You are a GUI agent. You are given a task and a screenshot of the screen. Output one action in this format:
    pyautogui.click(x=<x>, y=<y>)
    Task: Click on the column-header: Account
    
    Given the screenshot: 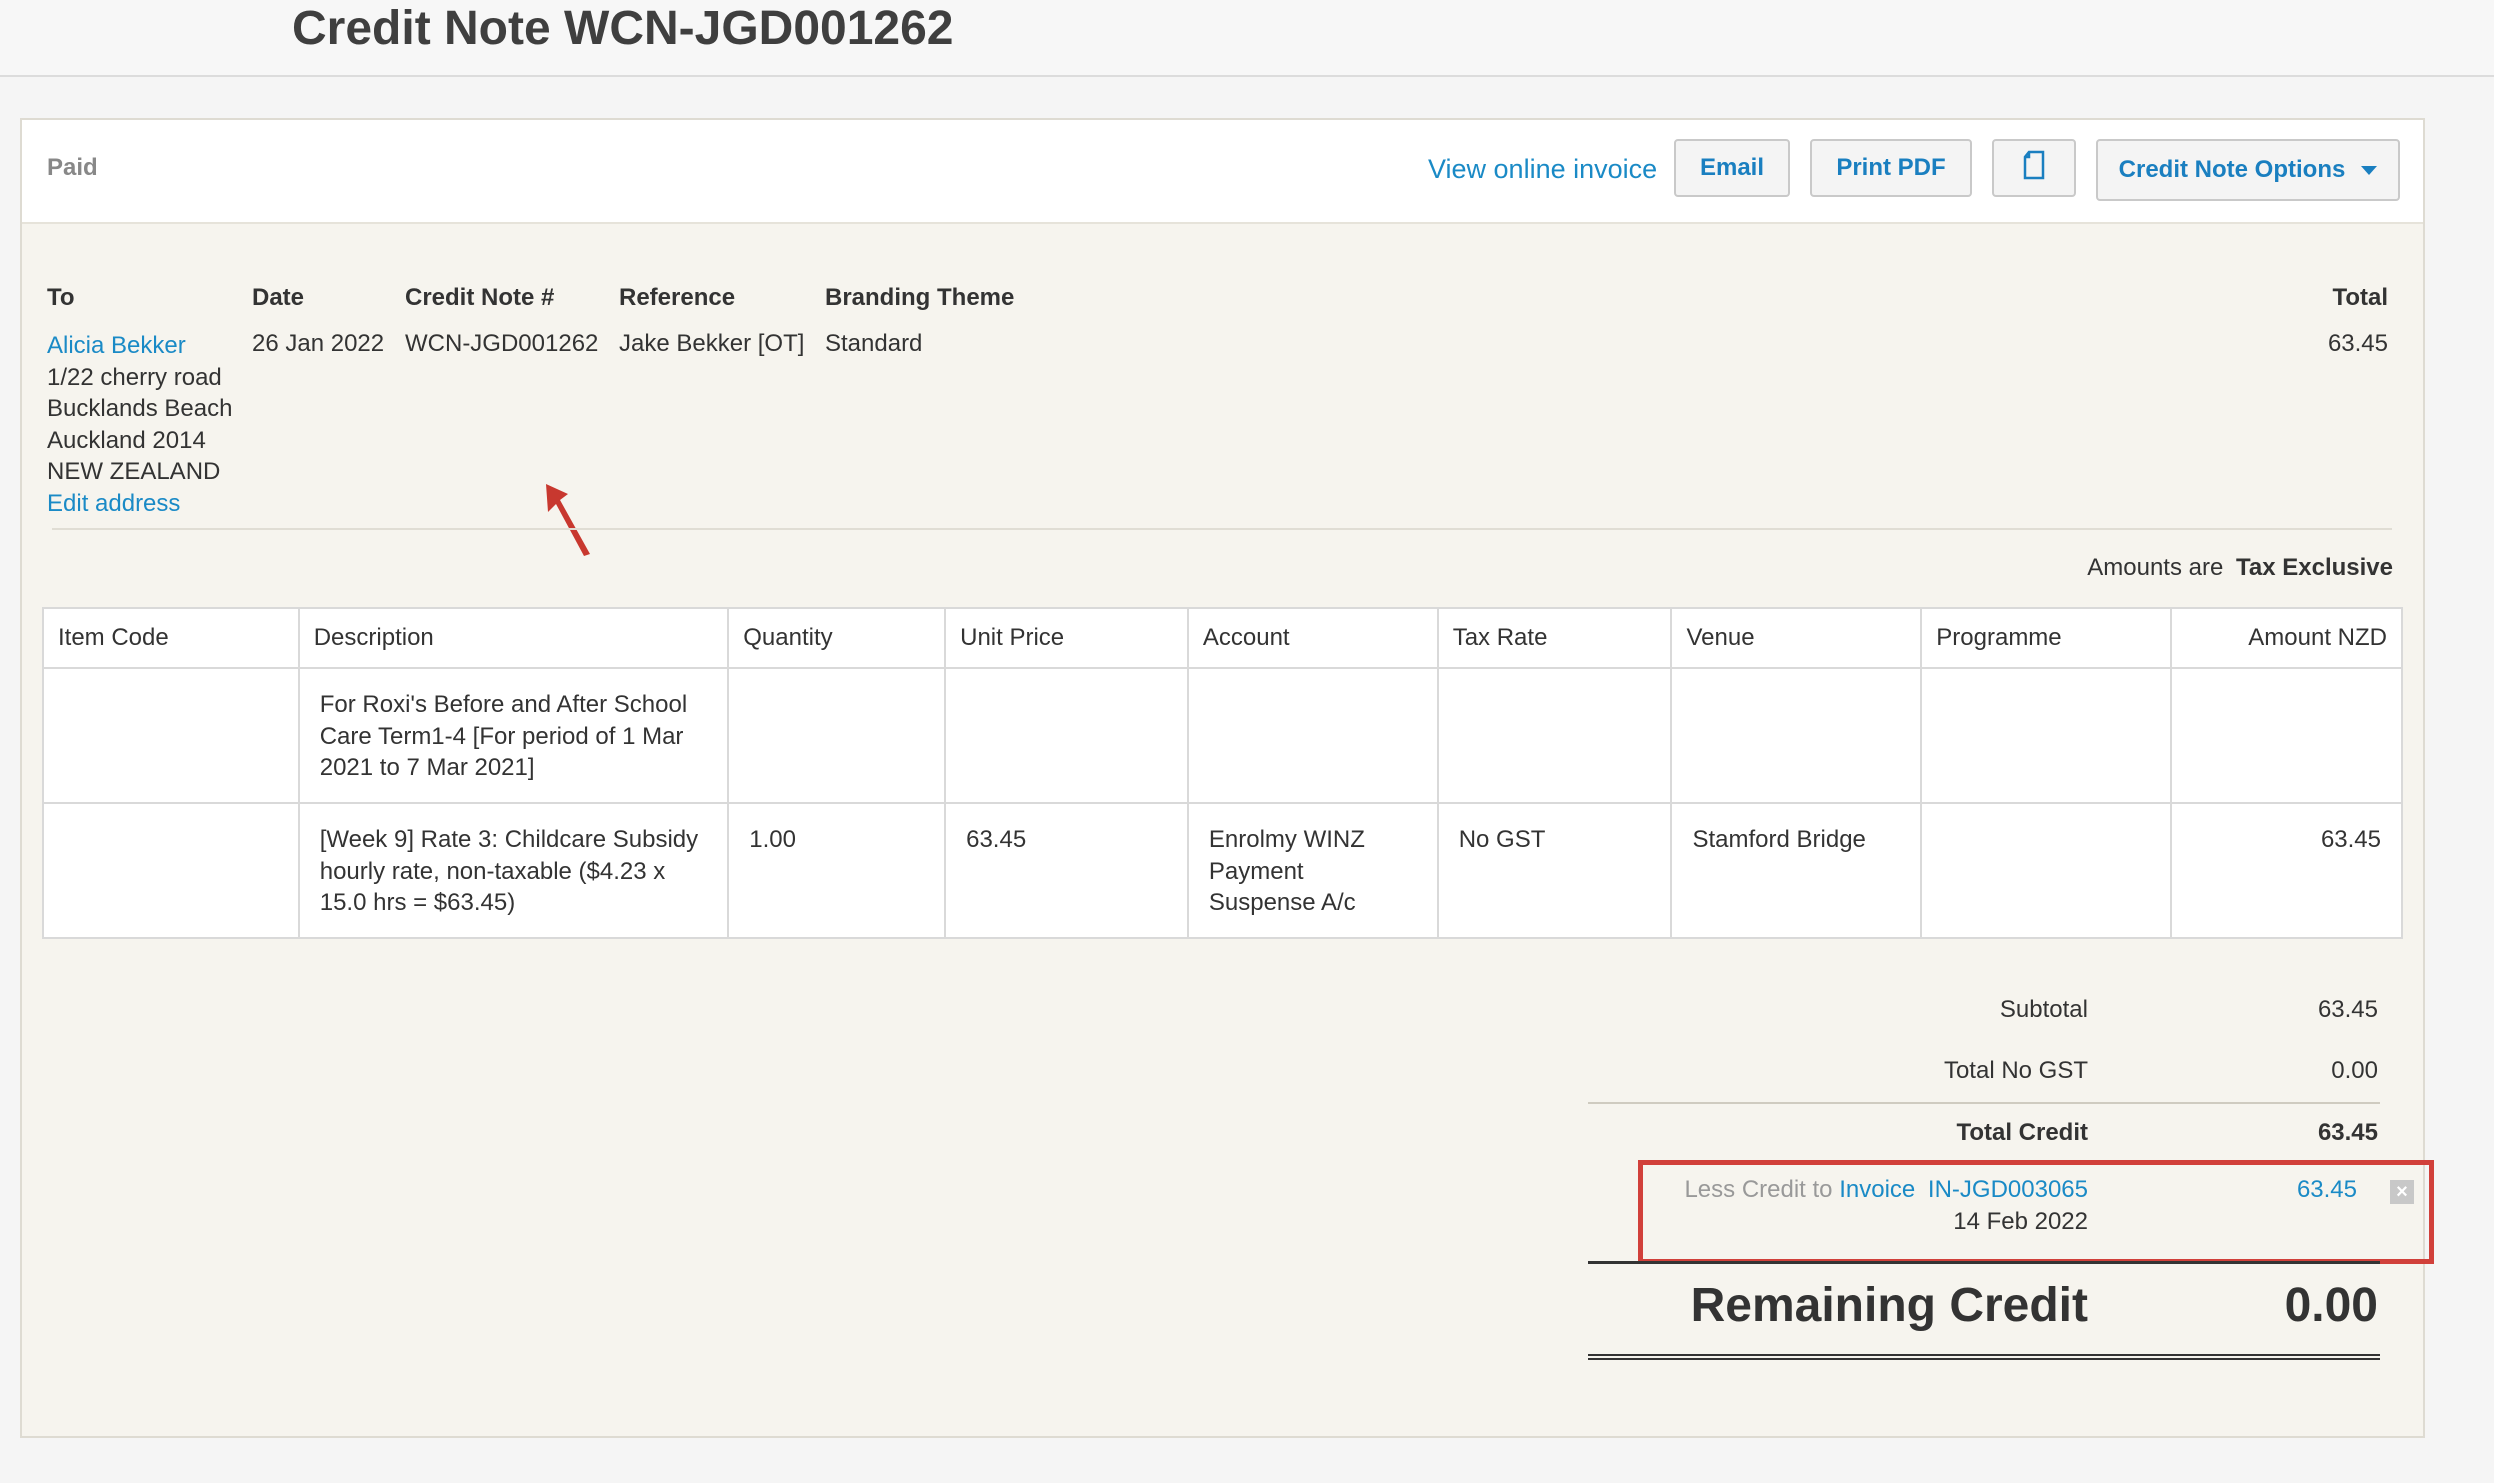 What is the action you would take?
    pyautogui.click(x=1312, y=638)
    